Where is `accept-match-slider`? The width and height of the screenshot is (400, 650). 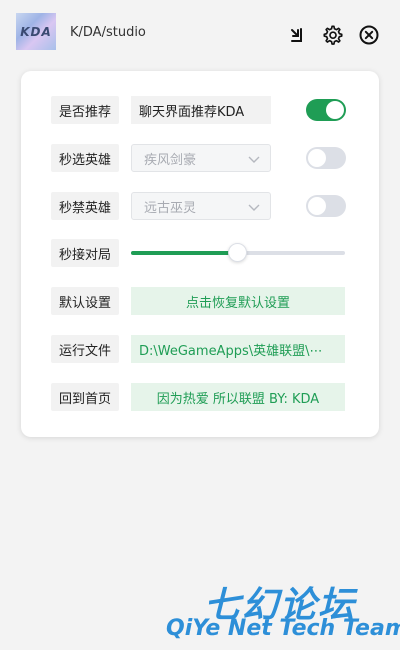 accept-match-slider is located at coordinates (238, 252).